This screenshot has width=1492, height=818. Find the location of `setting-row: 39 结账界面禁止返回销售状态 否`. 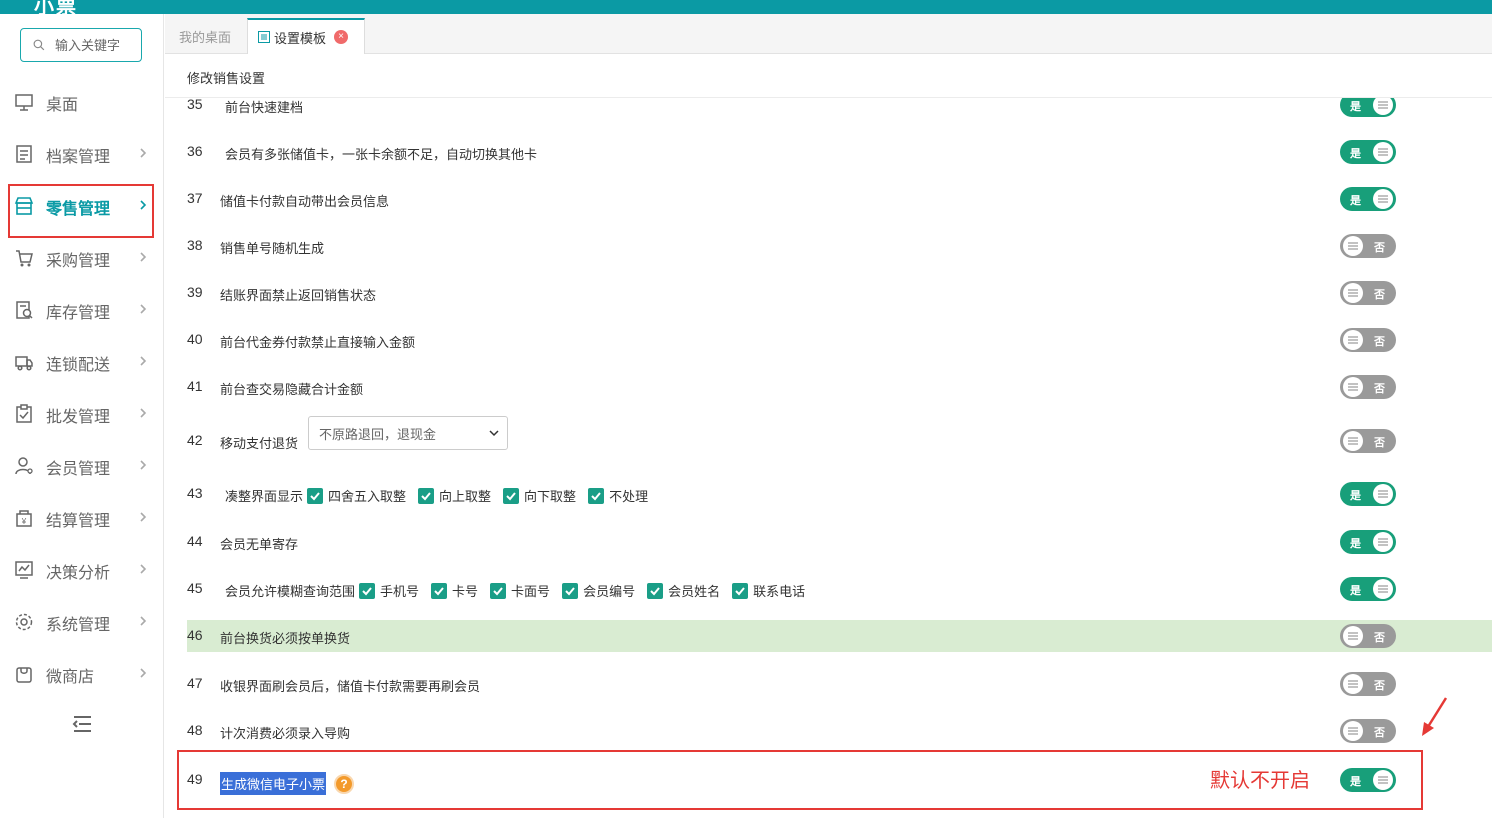

setting-row: 39 结账界面禁止返回销售状态 否 is located at coordinates (839, 293).